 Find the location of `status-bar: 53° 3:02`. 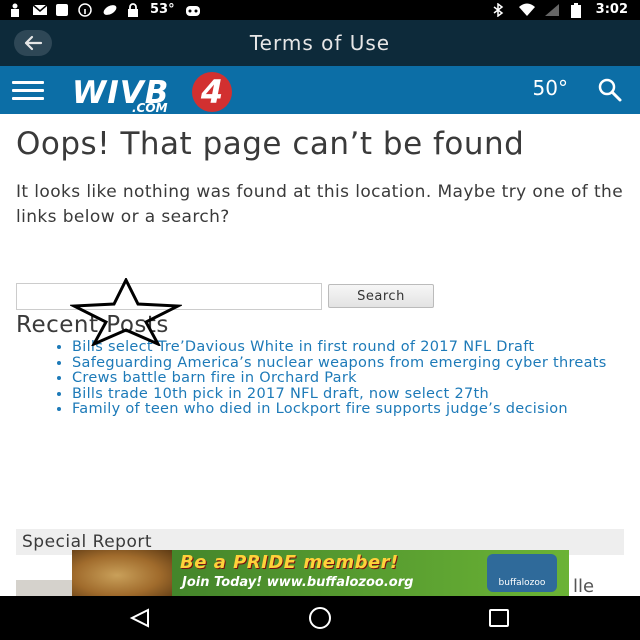

status-bar: 53° 3:02 is located at coordinates (320, 10).